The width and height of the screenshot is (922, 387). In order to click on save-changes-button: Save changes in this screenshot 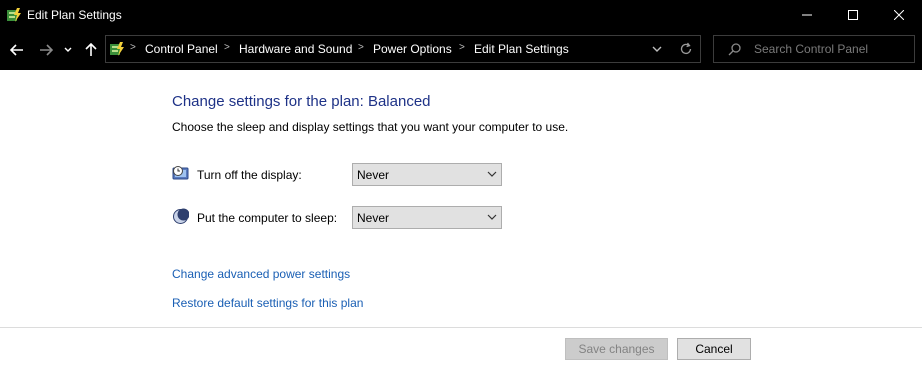, I will do `click(616, 349)`.